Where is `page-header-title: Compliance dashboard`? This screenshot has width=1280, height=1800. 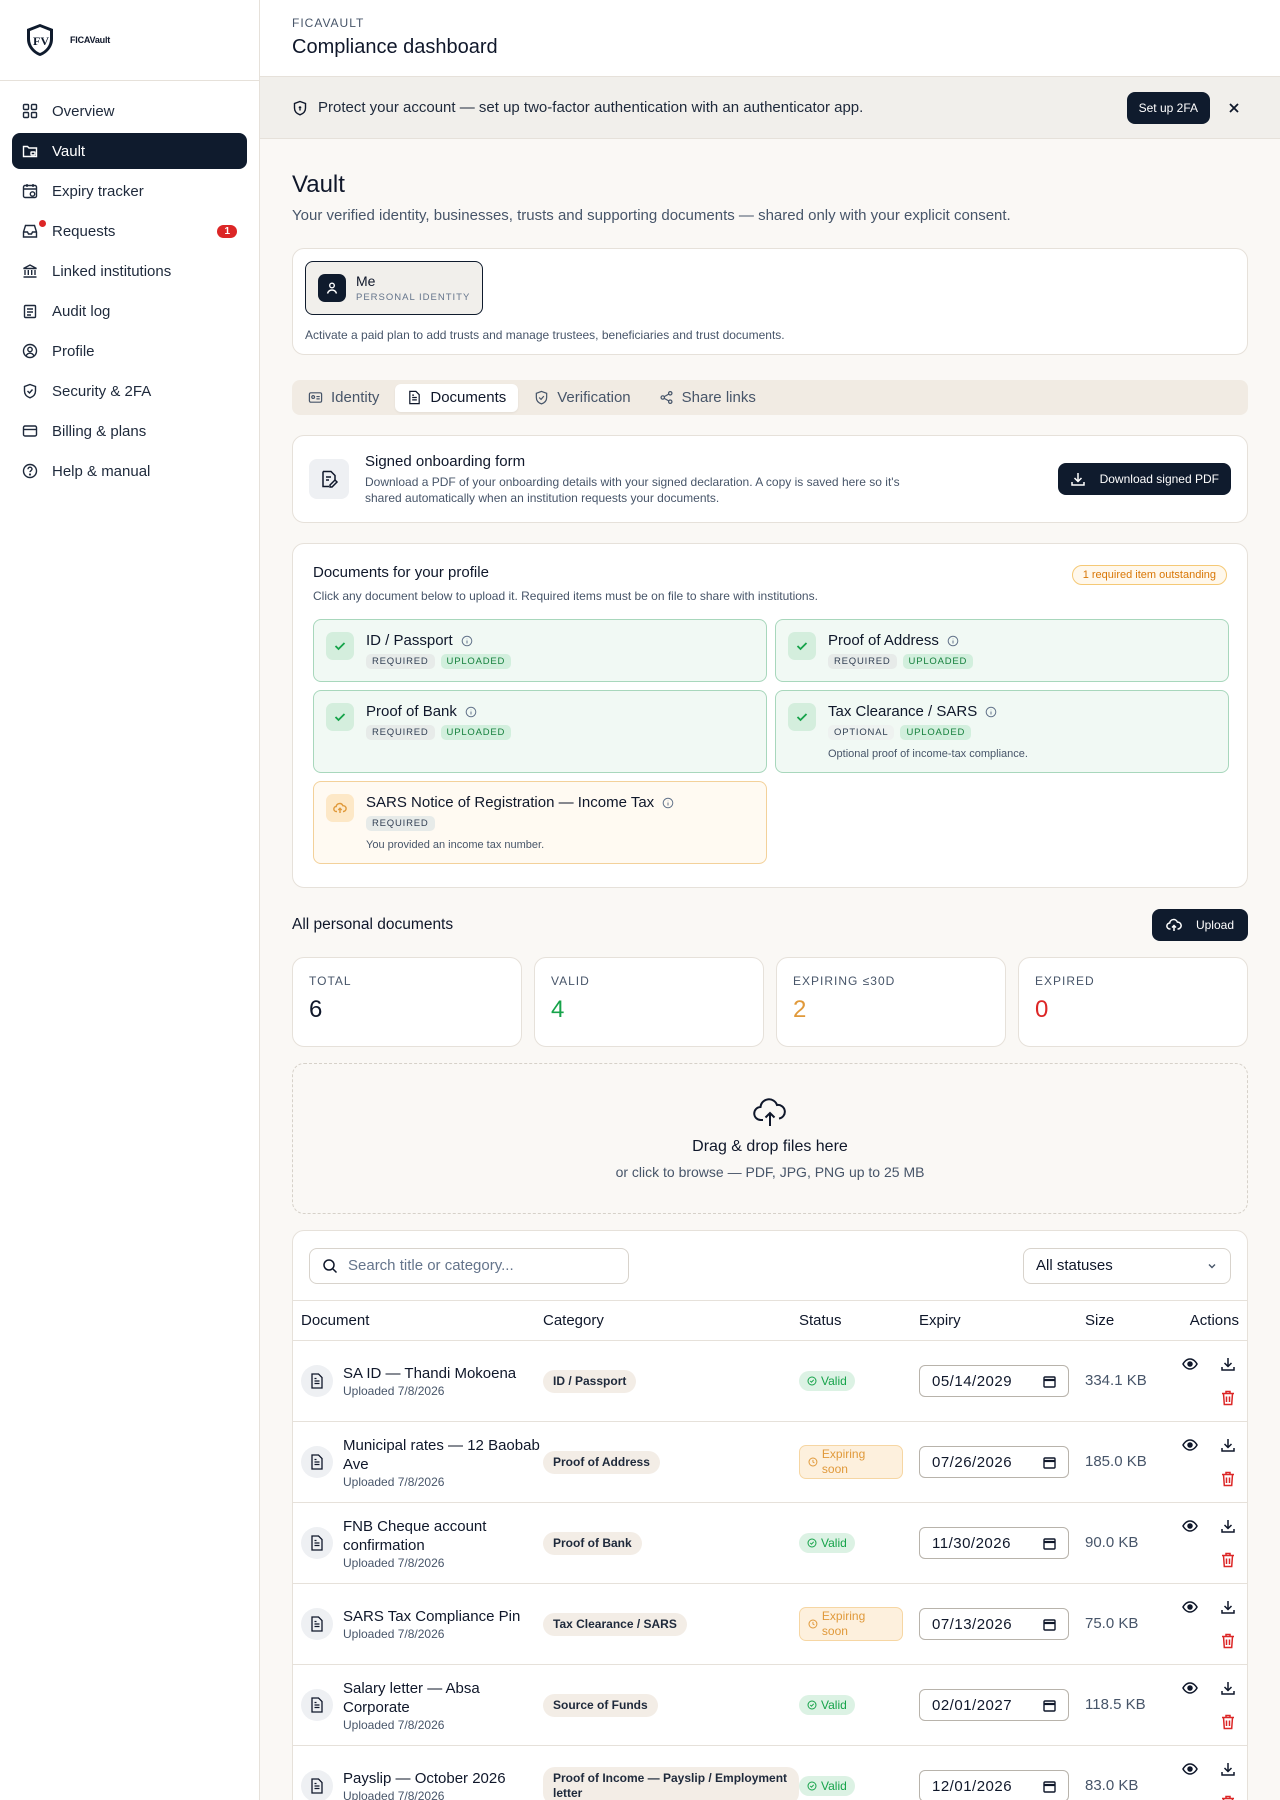 page-header-title: Compliance dashboard is located at coordinates (395, 47).